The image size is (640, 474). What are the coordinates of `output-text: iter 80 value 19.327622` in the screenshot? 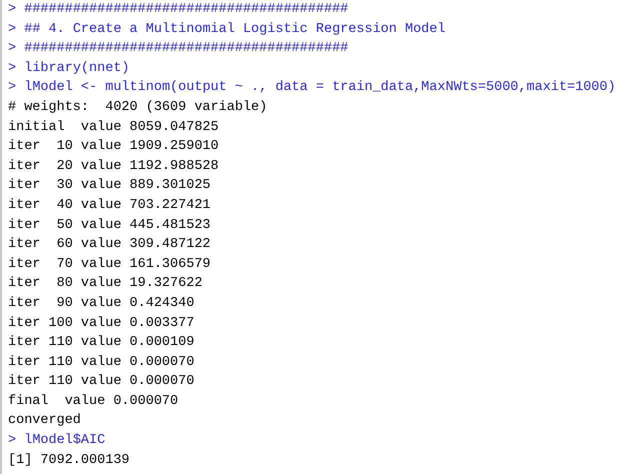 It's located at (106, 284).